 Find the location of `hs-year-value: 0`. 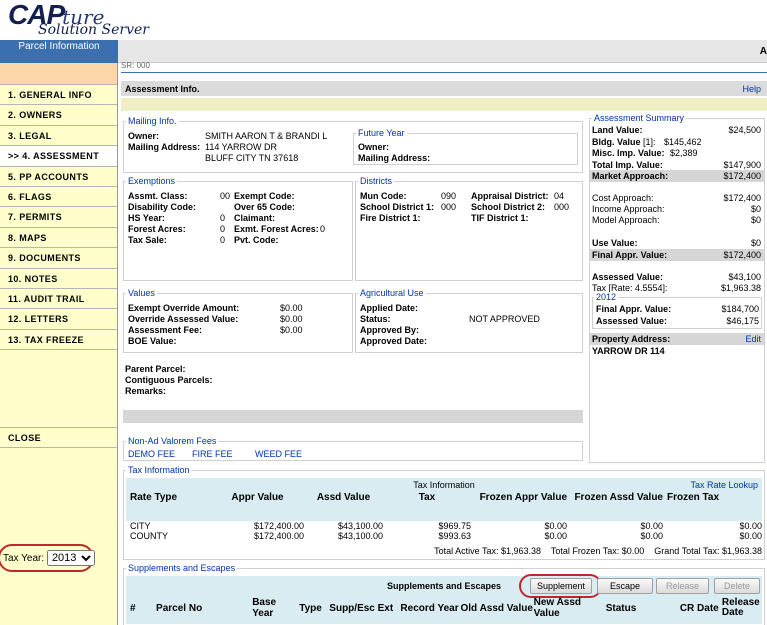

hs-year-value: 0 is located at coordinates (223, 218).